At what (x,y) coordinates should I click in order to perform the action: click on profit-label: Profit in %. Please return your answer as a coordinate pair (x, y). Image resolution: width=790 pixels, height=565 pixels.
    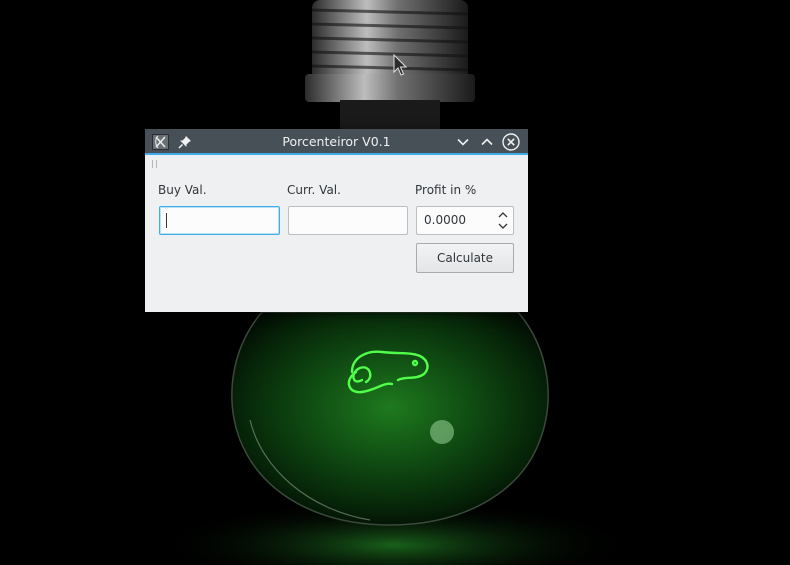
    Looking at the image, I should click on (446, 190).